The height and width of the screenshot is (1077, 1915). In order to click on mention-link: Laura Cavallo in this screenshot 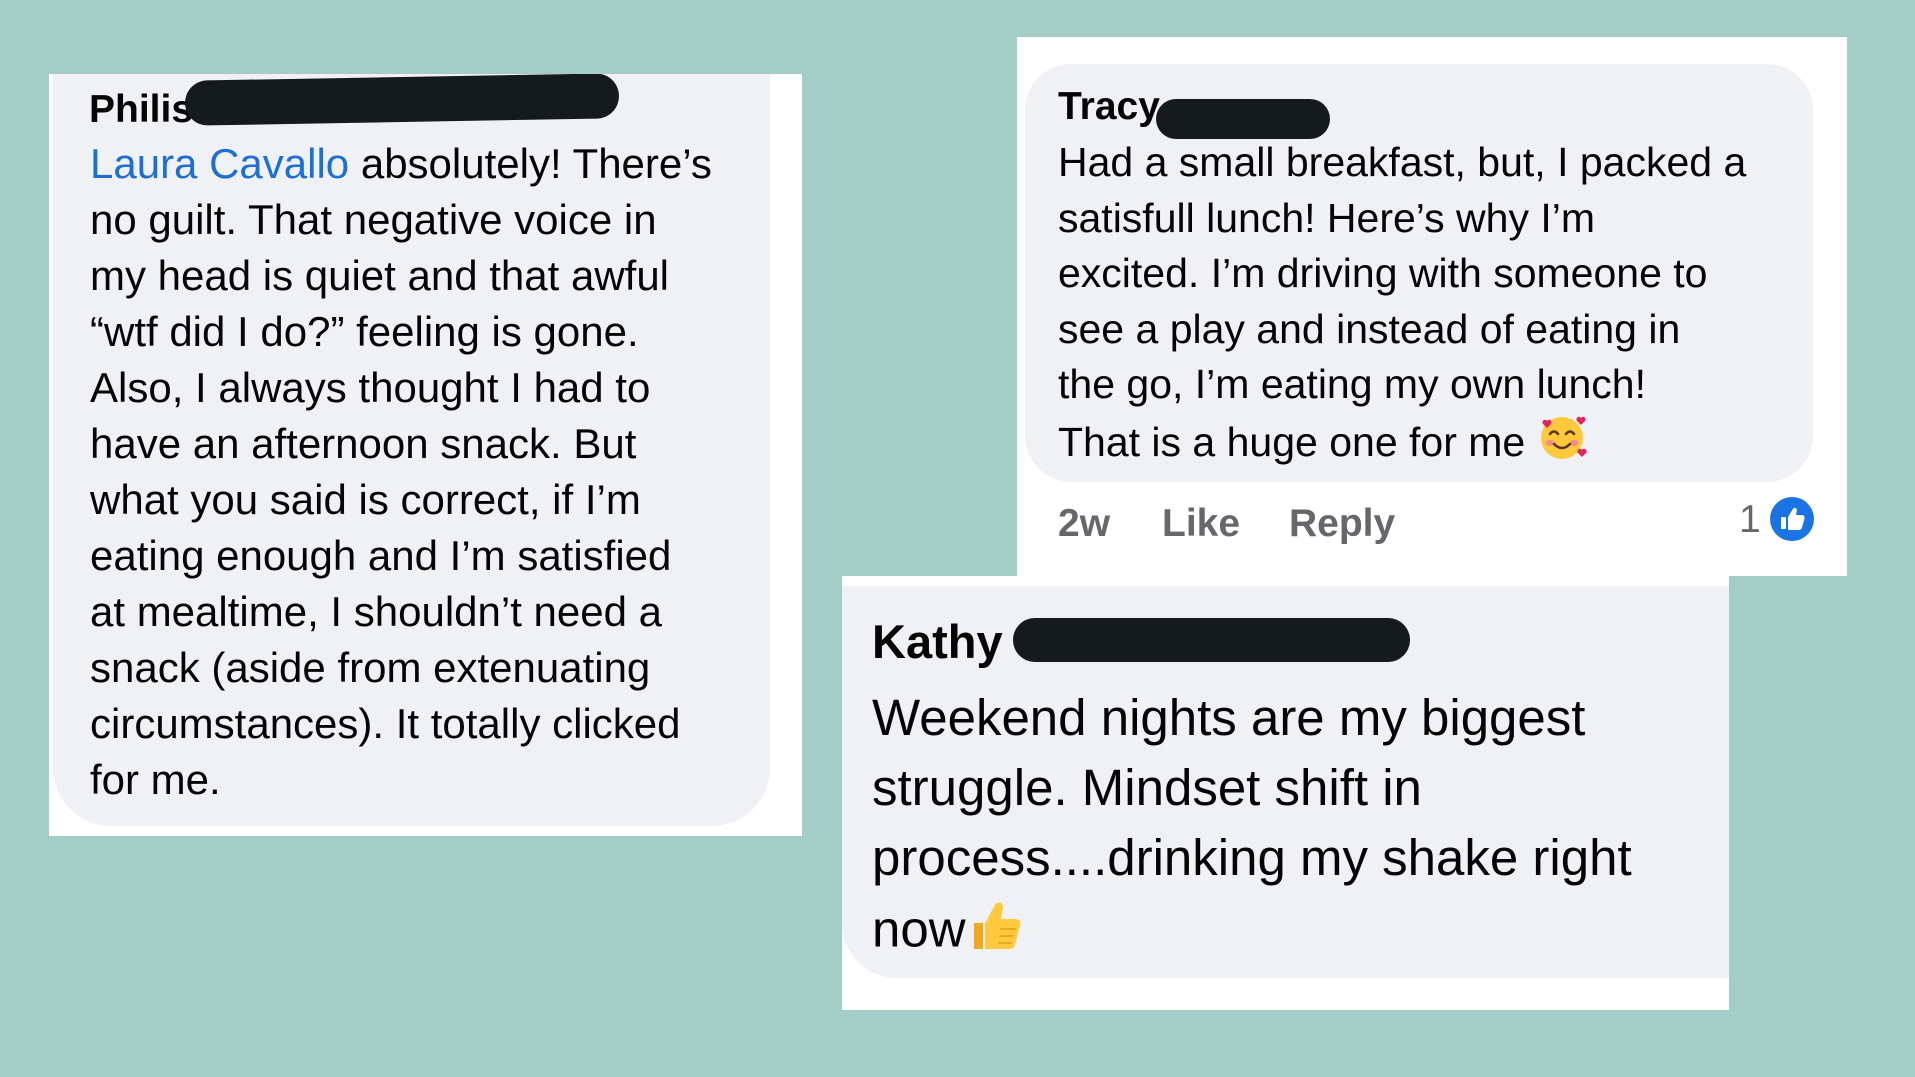, I will do `click(219, 163)`.